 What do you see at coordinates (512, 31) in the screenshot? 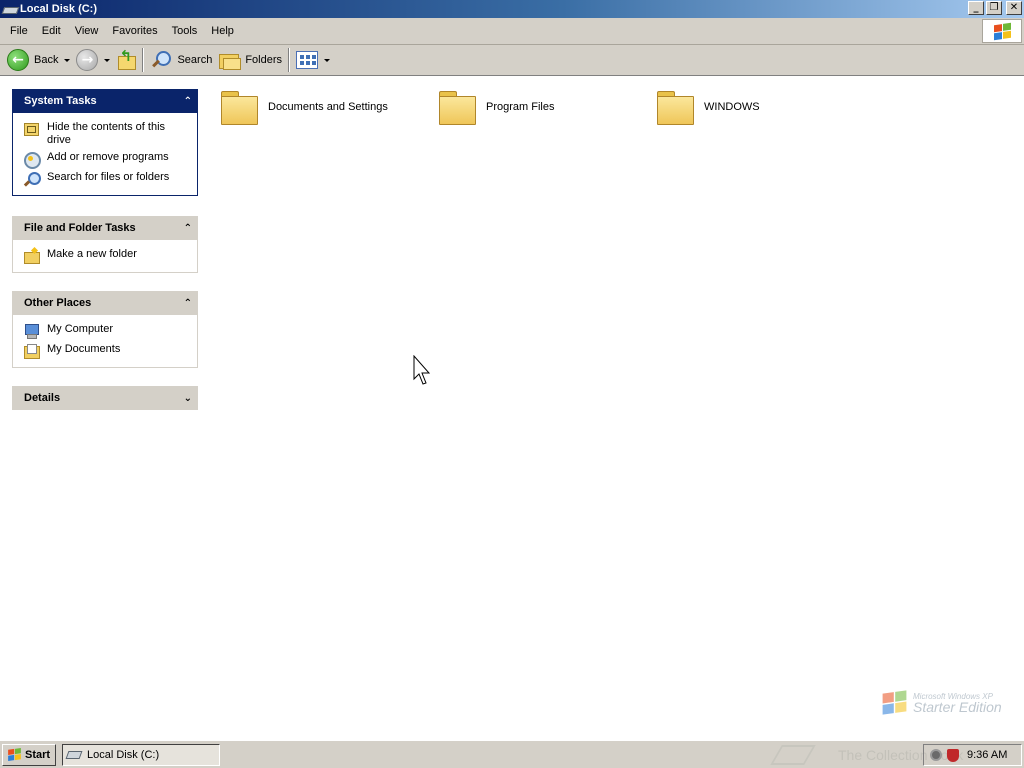
I see `menu-bar: File Edit View Favorites Tools Help` at bounding box center [512, 31].